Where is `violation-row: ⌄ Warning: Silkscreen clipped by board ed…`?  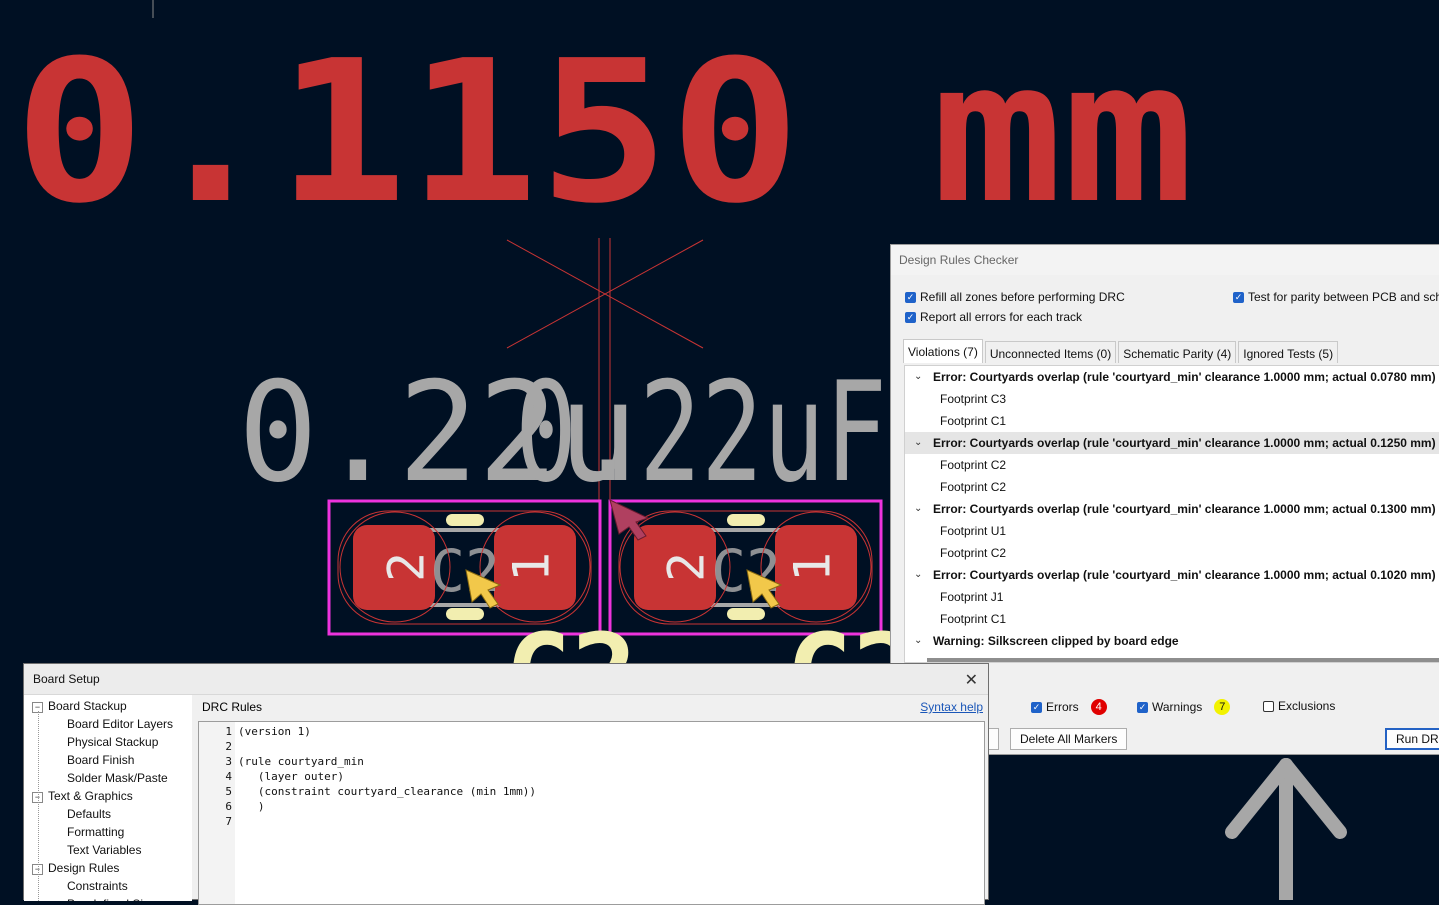 violation-row: ⌄ Warning: Silkscreen clipped by board ed… is located at coordinates (1172, 641).